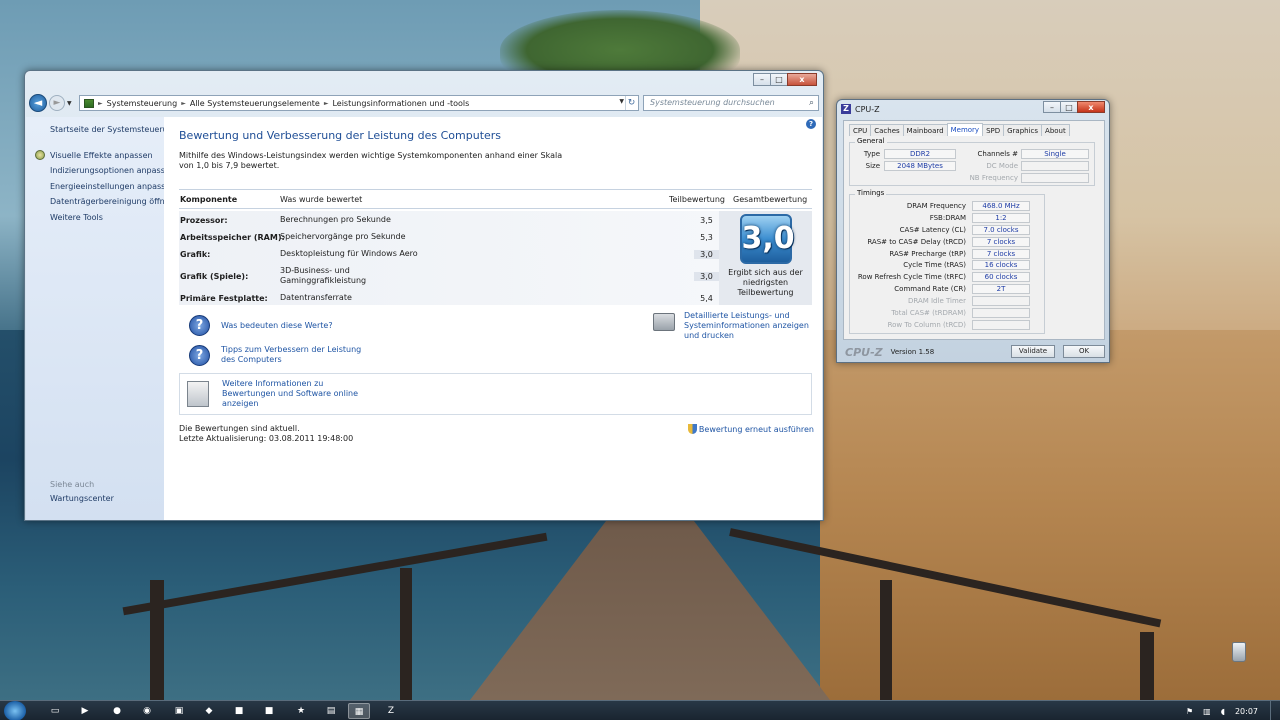 This screenshot has height=720, width=1280. Describe the element at coordinates (316, 297) in the screenshot. I see `row-rated: Datentransferrate` at that location.